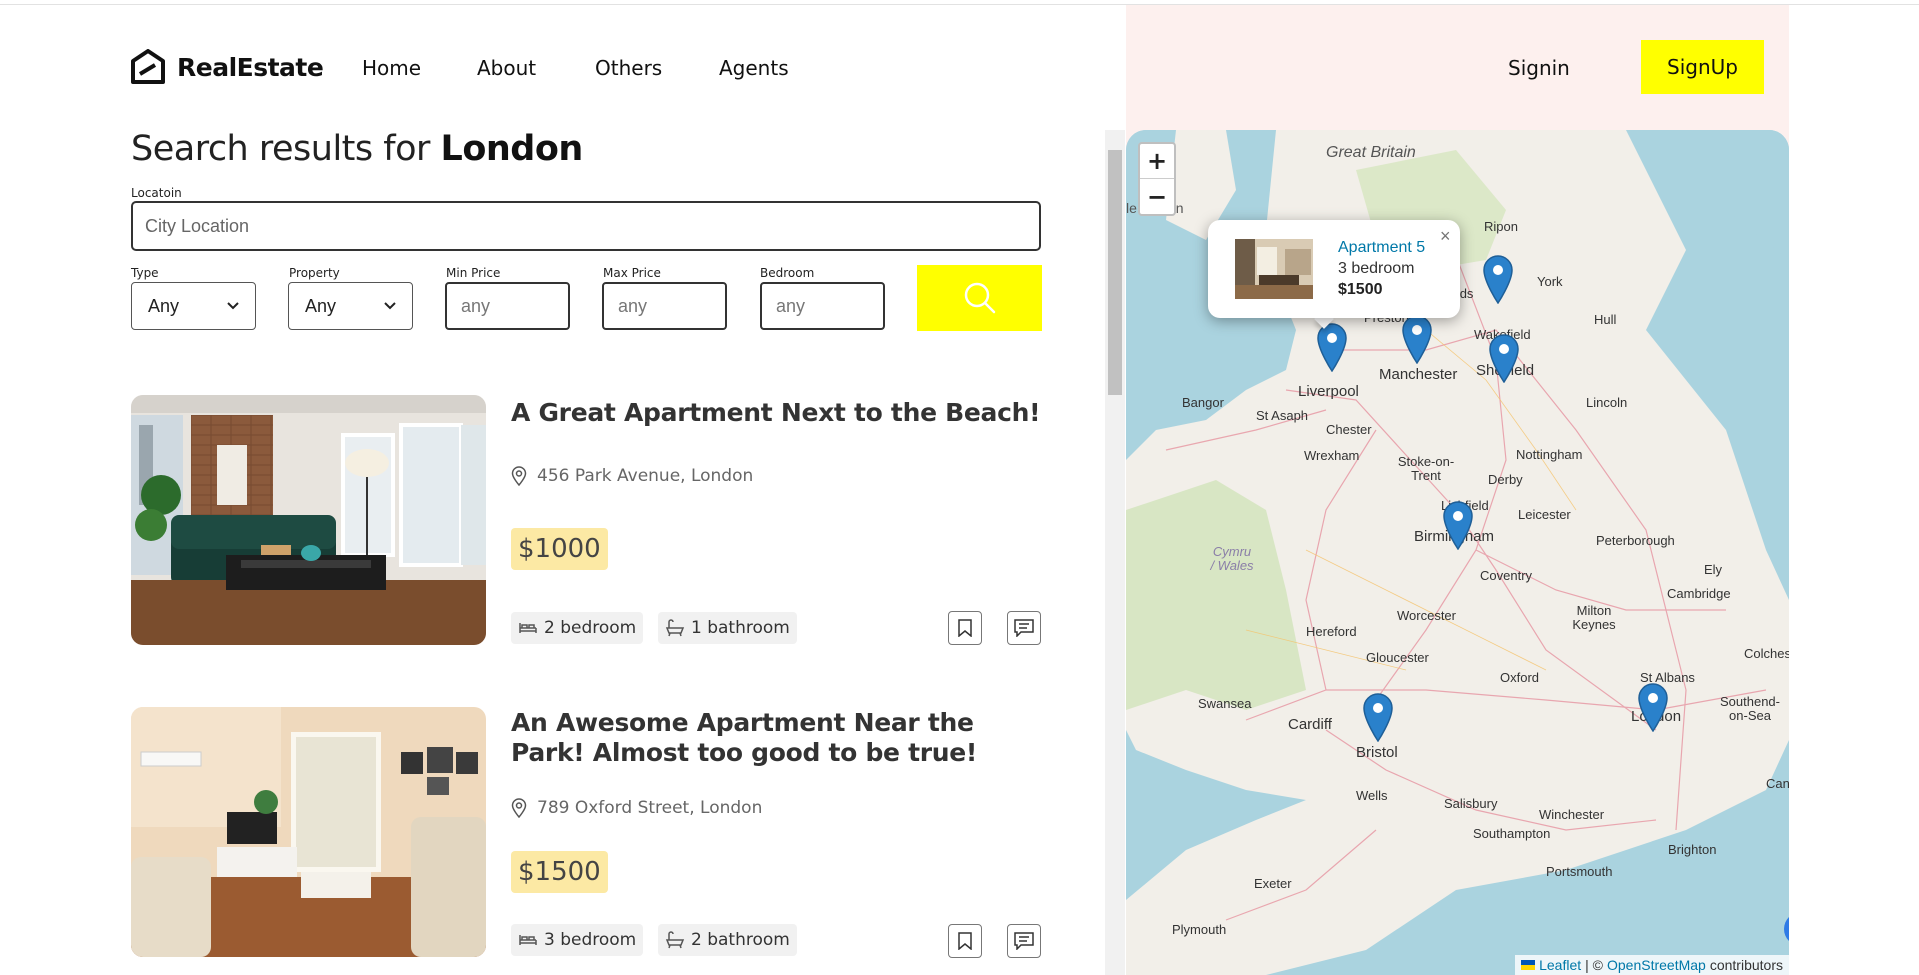 The image size is (1919, 975). I want to click on popup-price: $1500, so click(1360, 289).